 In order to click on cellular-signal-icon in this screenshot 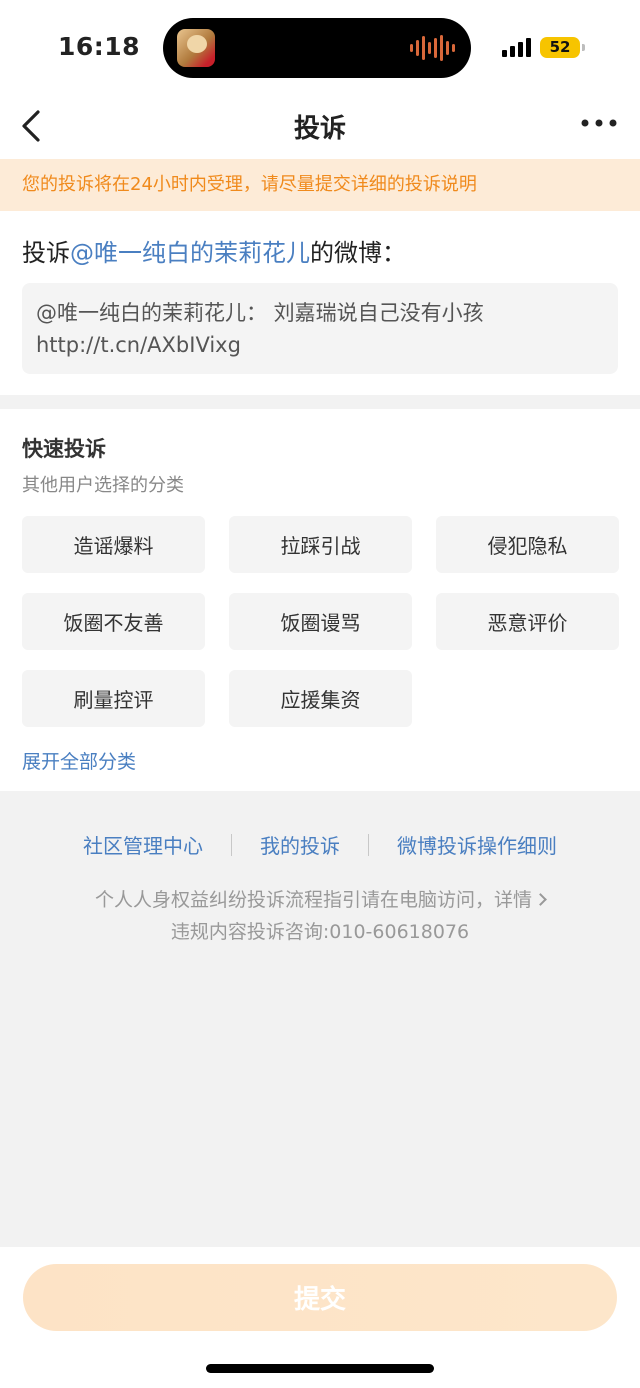, I will do `click(516, 47)`.